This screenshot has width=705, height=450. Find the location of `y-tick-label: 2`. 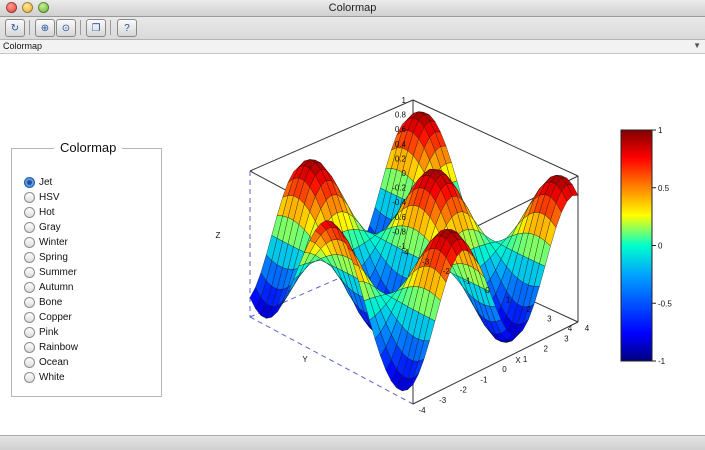

y-tick-label: 2 is located at coordinates (529, 309).